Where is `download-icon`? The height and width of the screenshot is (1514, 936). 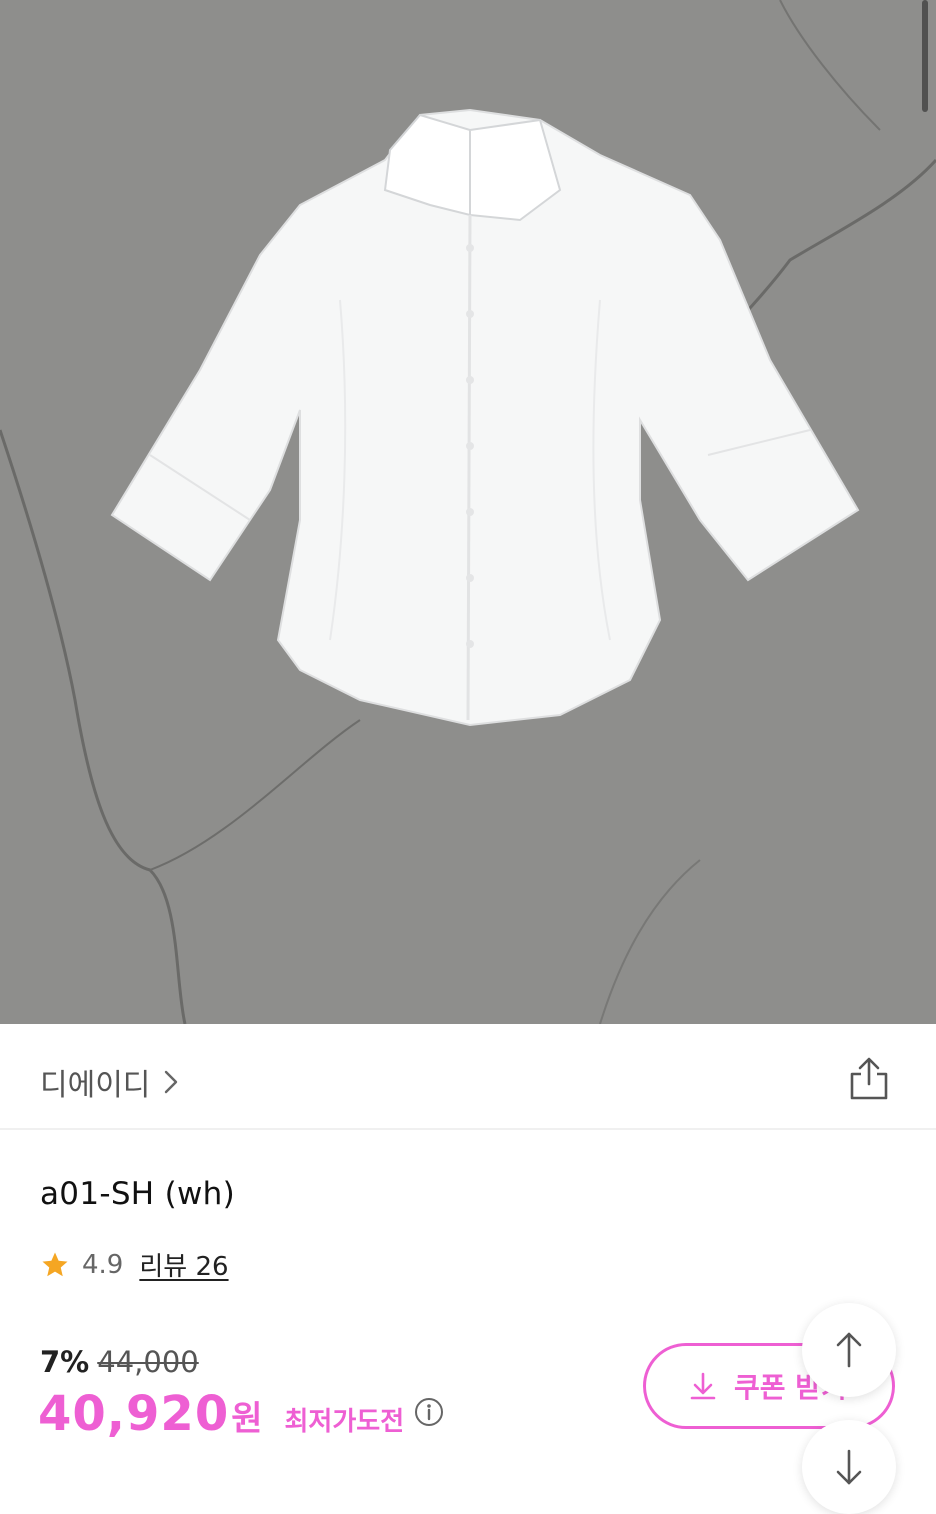 download-icon is located at coordinates (703, 1386).